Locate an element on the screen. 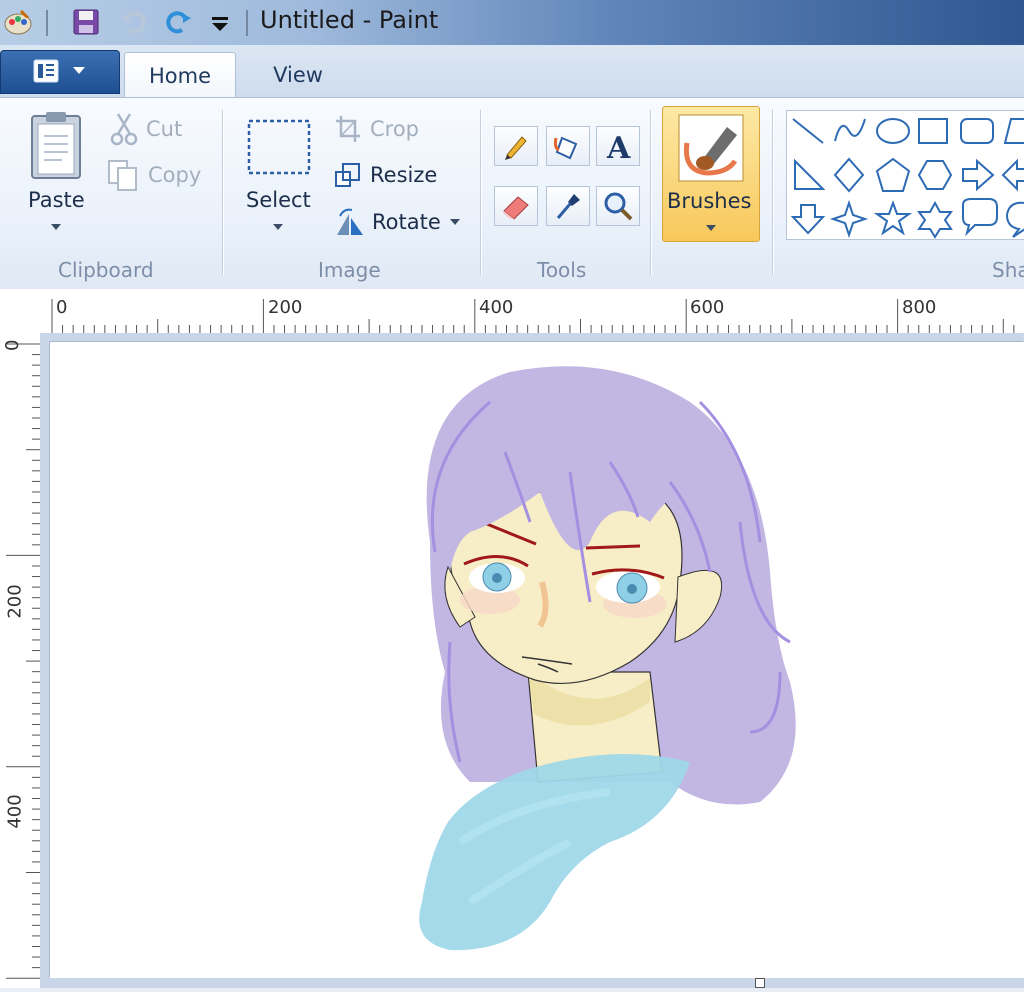 Image resolution: width=1024 pixels, height=992 pixels. right-pupil is located at coordinates (632, 589).